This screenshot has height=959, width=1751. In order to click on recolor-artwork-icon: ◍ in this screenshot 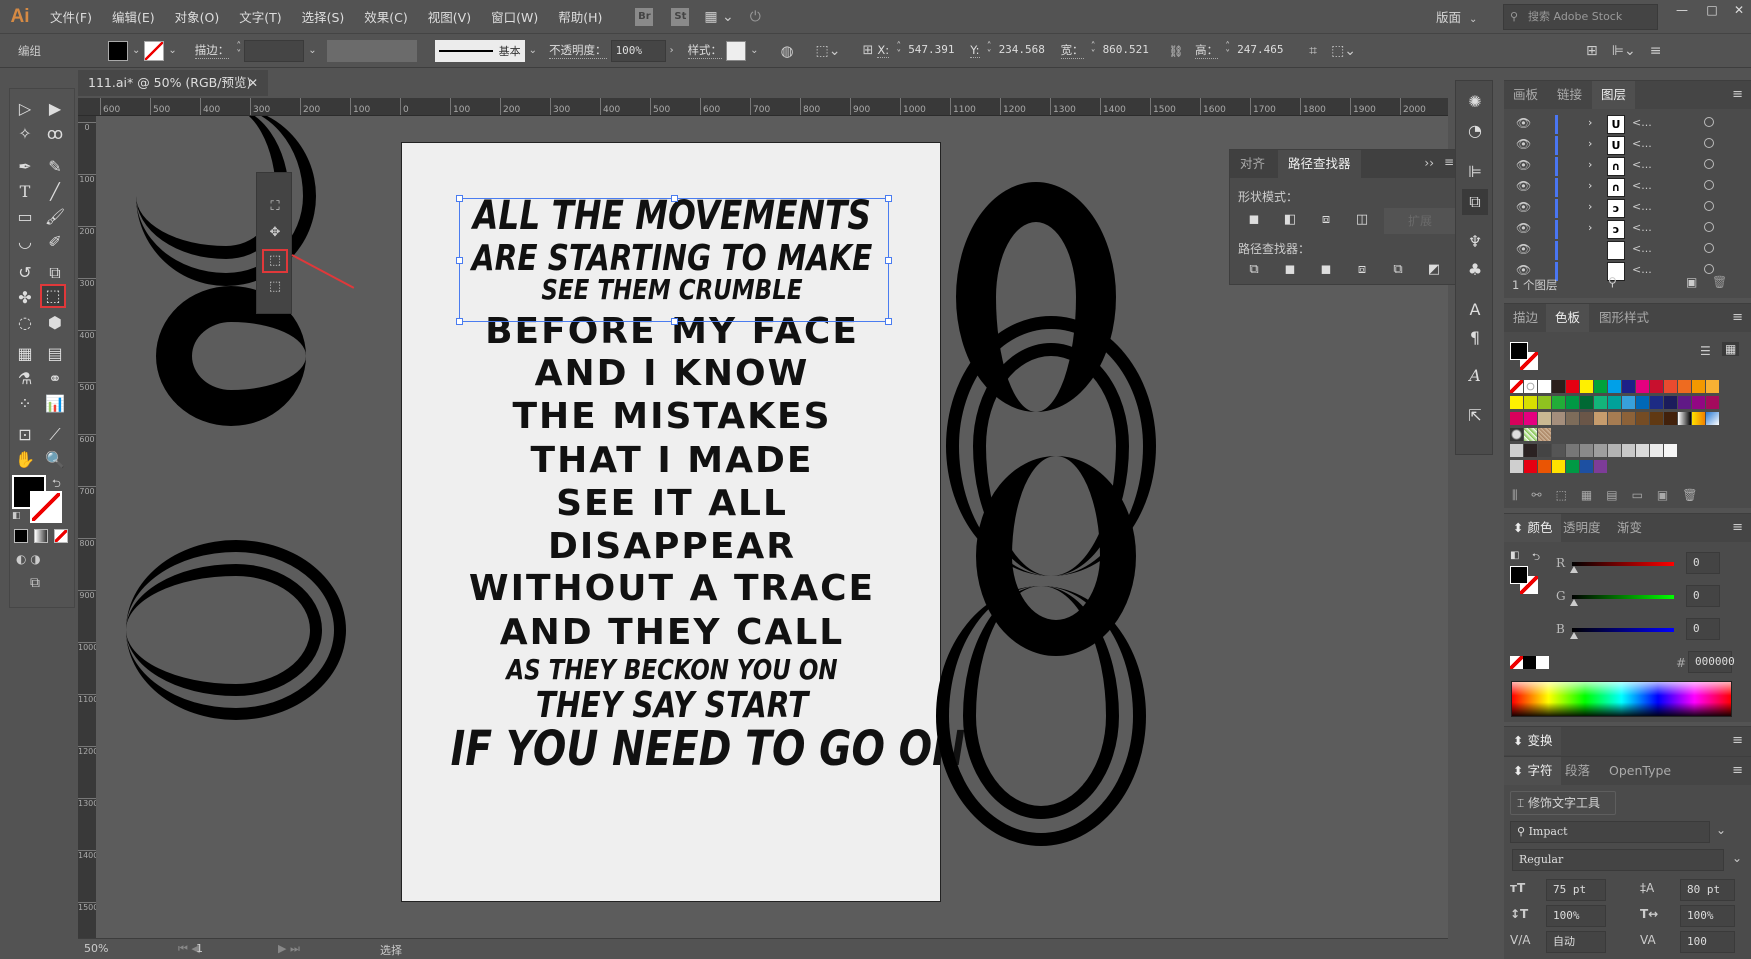, I will do `click(786, 51)`.